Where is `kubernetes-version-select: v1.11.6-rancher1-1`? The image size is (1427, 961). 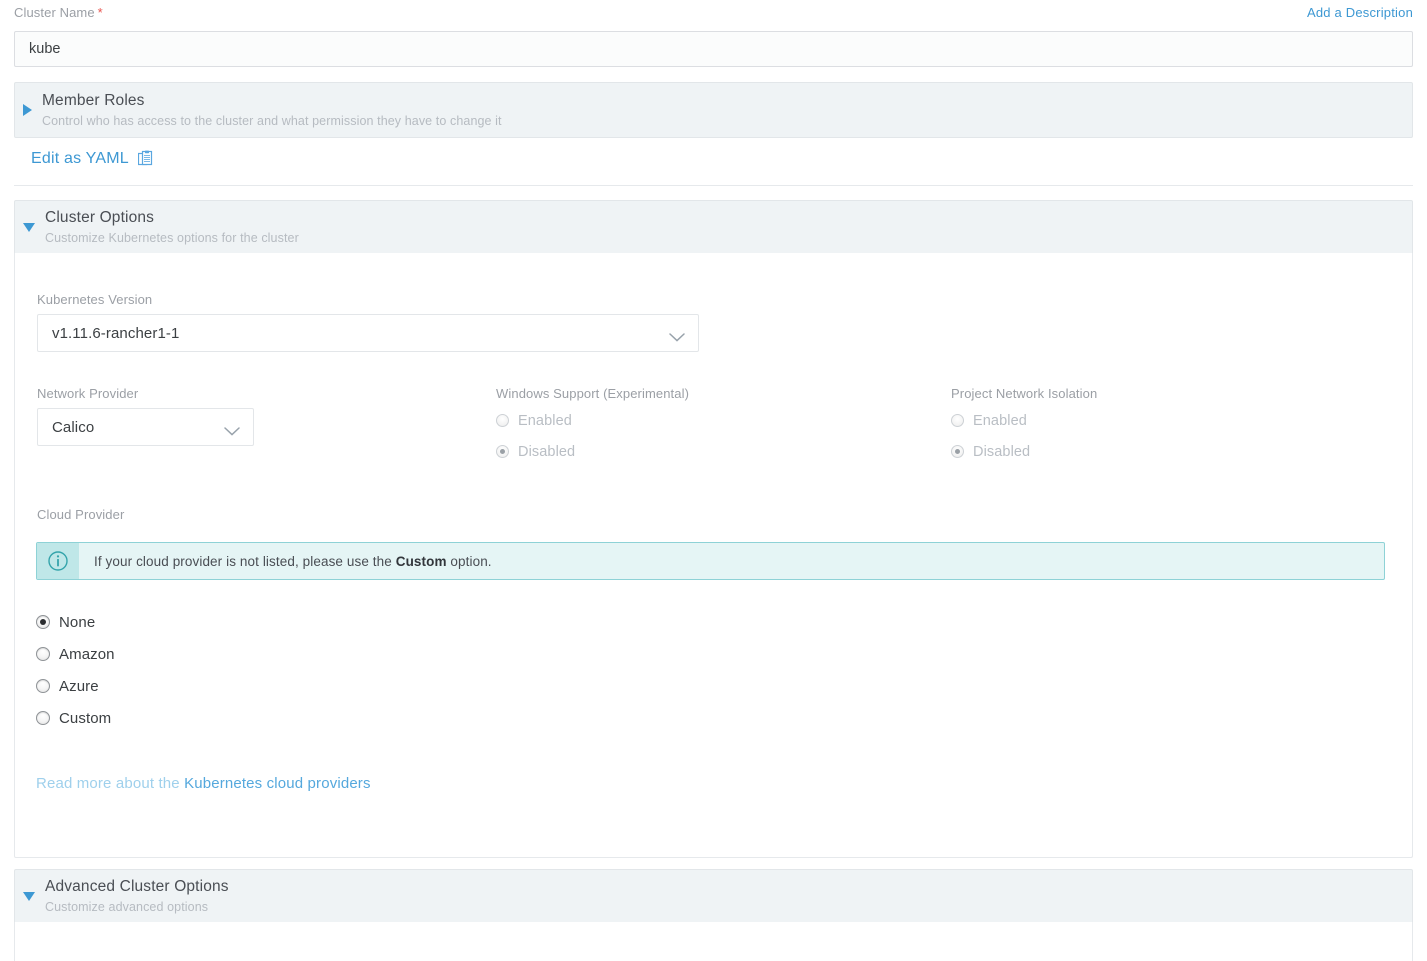
kubernetes-version-select: v1.11.6-rancher1-1 is located at coordinates (368, 333).